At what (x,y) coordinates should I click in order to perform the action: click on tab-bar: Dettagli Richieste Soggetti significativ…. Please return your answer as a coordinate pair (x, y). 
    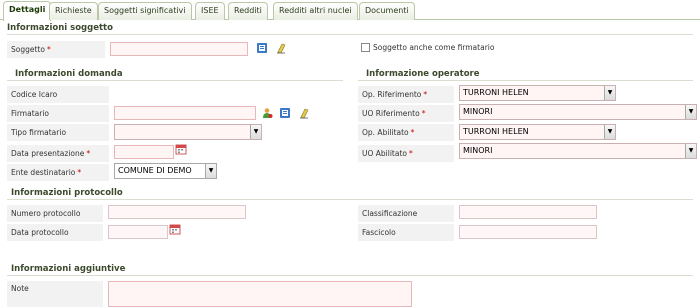
    Looking at the image, I should click on (350, 10).